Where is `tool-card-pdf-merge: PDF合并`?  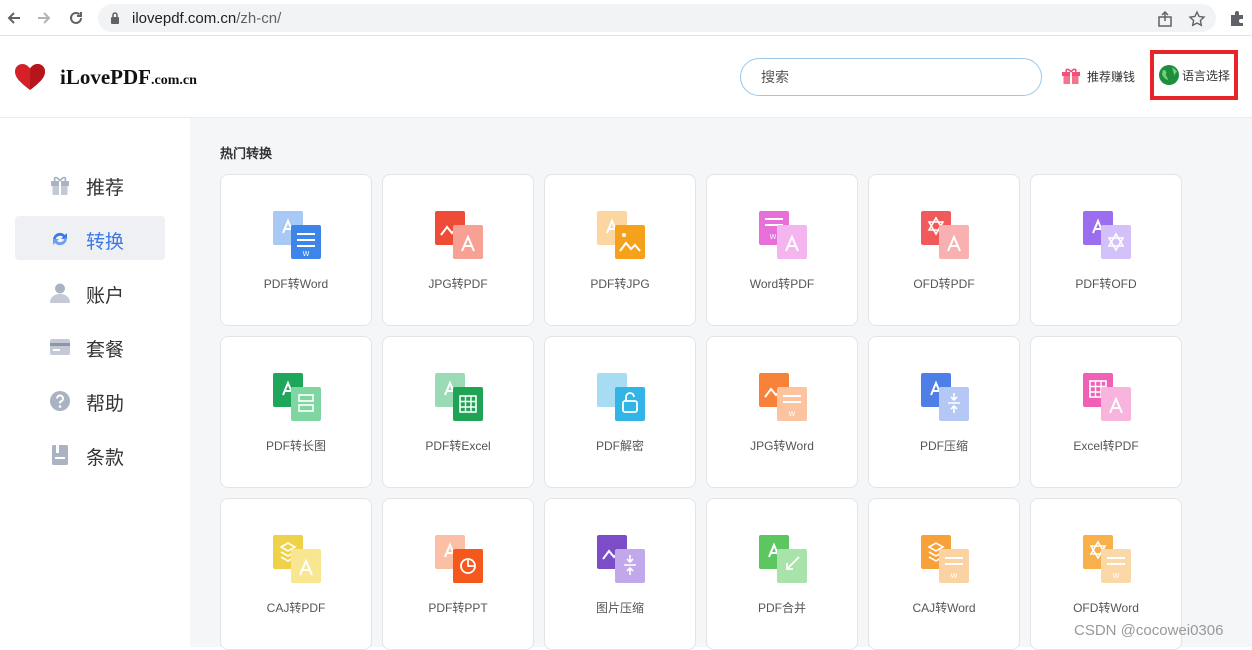 tool-card-pdf-merge: PDF合并 is located at coordinates (782, 574).